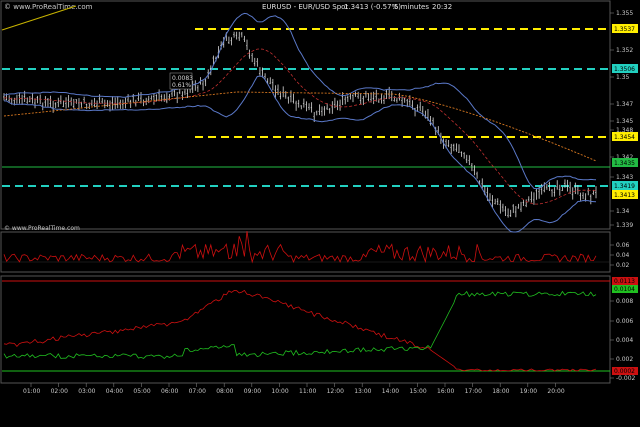  What do you see at coordinates (42, 228) in the screenshot?
I see `watermark-bottom: © www.ProRealTime.com` at bounding box center [42, 228].